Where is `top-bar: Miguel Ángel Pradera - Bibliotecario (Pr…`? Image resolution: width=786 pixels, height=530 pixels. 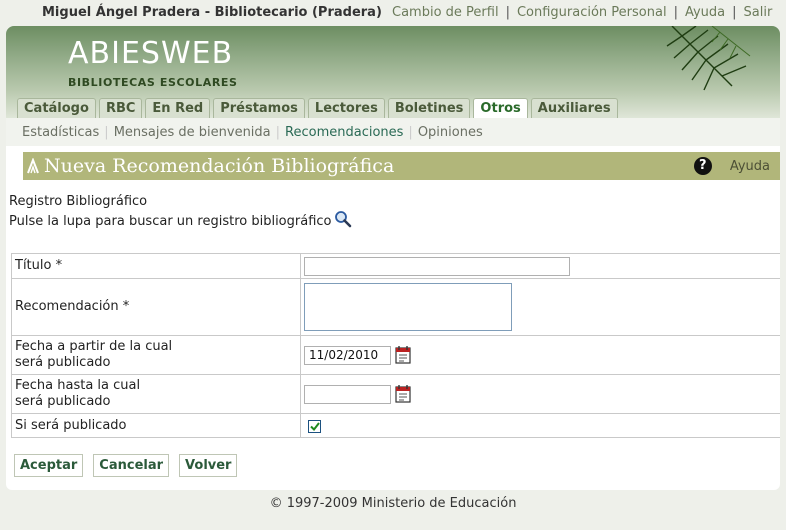
top-bar: Miguel Ángel Pradera - Bibliotecario (Pr… is located at coordinates (393, 13).